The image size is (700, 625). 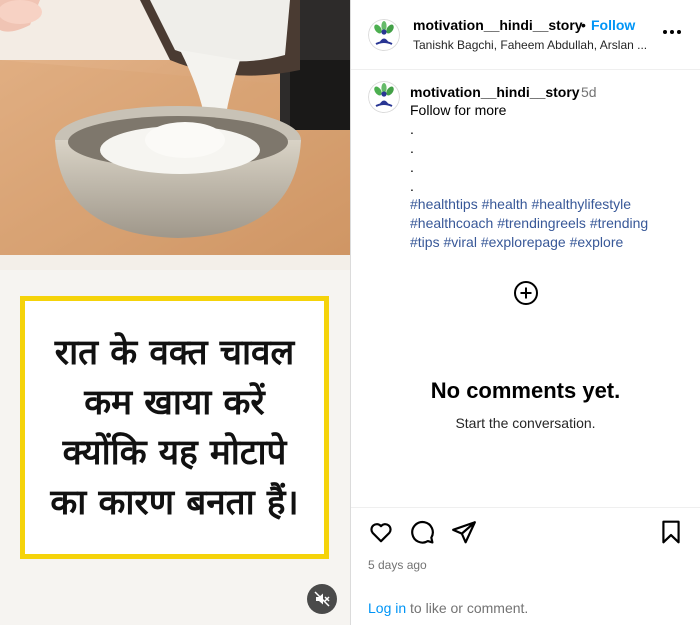 What do you see at coordinates (425, 242) in the screenshot?
I see `hashtag-link: #tips` at bounding box center [425, 242].